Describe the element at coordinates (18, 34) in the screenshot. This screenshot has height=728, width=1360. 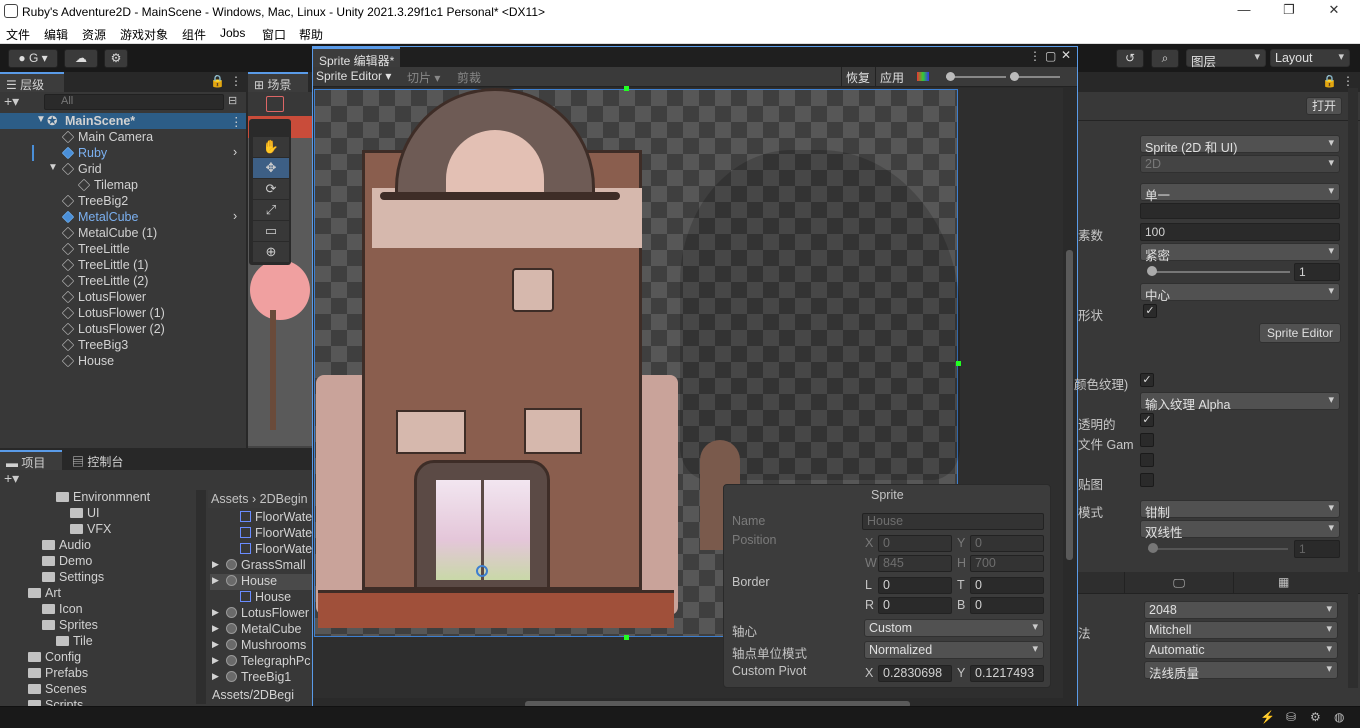
I see `menu-file: 文件` at that location.